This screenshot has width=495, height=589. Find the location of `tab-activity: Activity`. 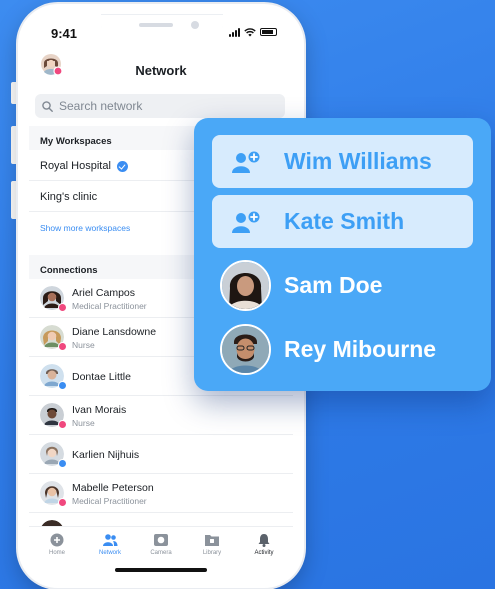

tab-activity: Activity is located at coordinates (264, 544).